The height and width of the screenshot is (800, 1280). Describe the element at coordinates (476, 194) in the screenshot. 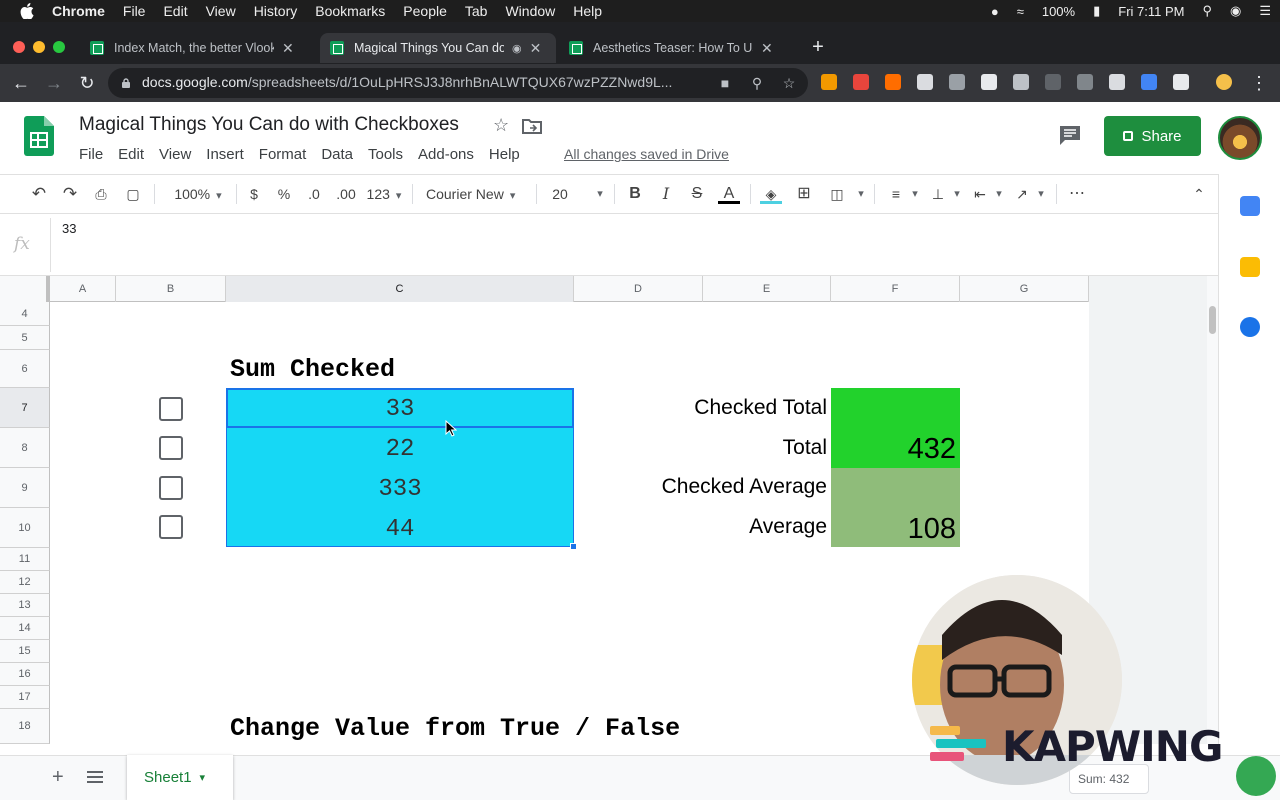

I see `font-family-select: Courier New` at that location.